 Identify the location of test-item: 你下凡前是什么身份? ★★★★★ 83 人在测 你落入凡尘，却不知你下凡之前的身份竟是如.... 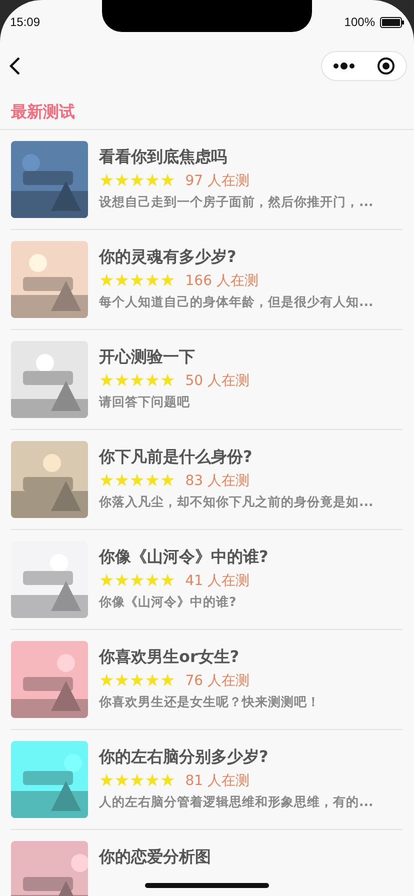
(207, 480).